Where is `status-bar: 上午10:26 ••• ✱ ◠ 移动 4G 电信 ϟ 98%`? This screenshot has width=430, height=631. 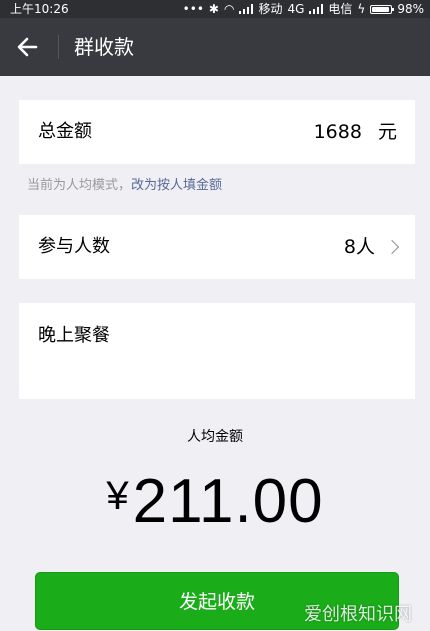 status-bar: 上午10:26 ••• ✱ ◠ 移动 4G 电信 ϟ 98% is located at coordinates (215, 9).